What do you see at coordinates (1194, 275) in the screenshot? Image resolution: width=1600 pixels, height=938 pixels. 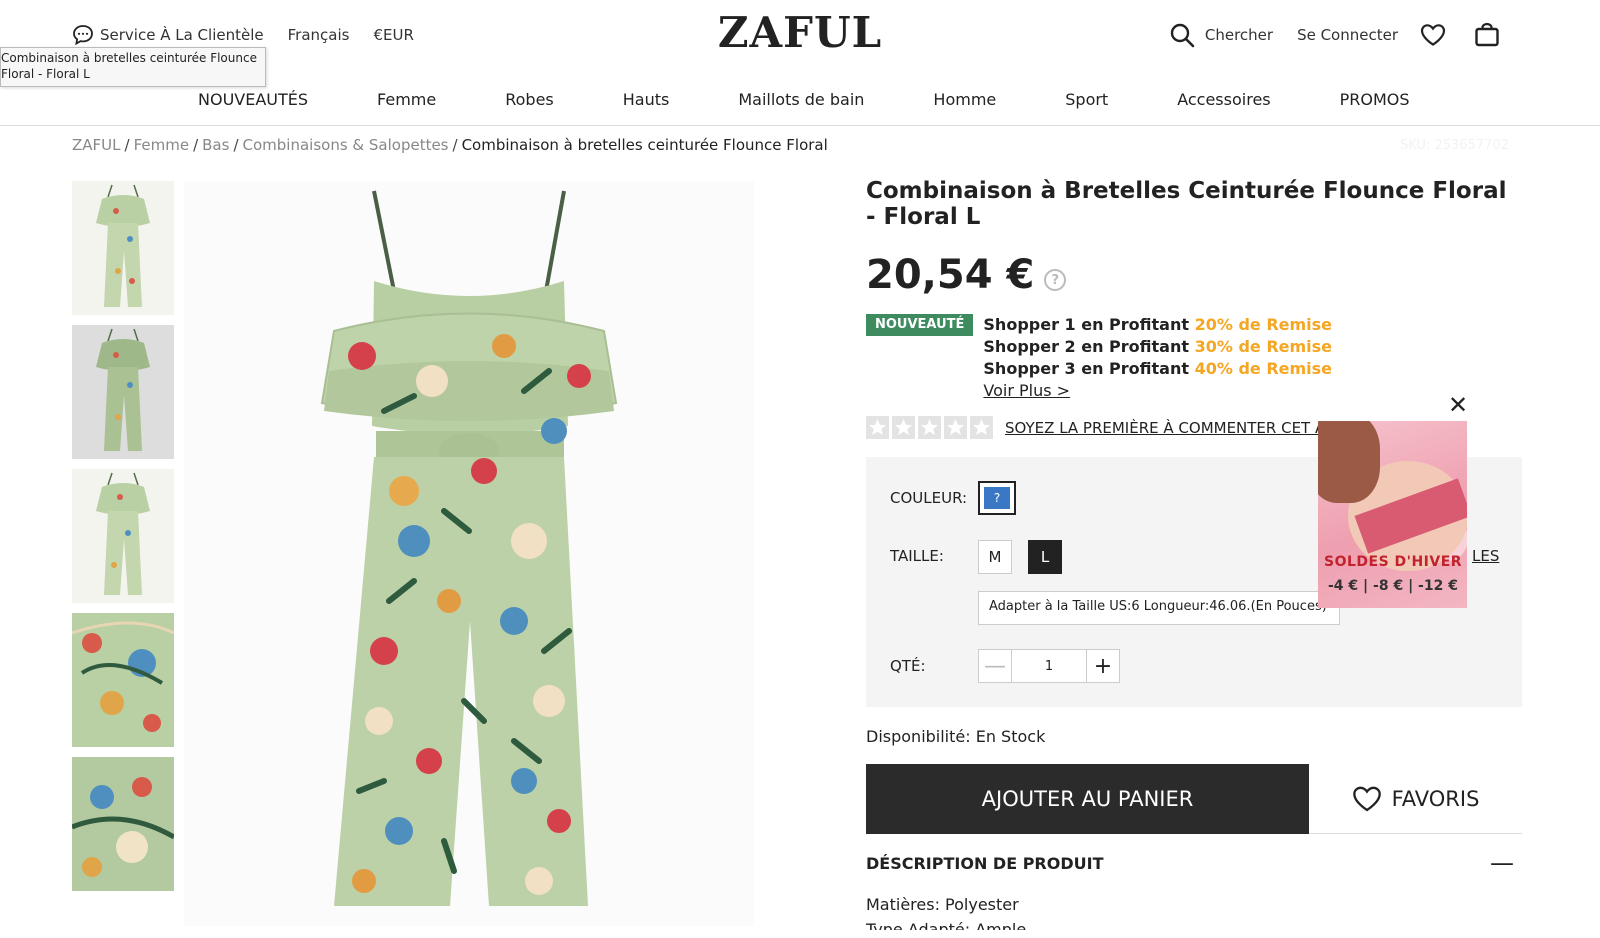 I see `price-row: 20,54 € ?` at bounding box center [1194, 275].